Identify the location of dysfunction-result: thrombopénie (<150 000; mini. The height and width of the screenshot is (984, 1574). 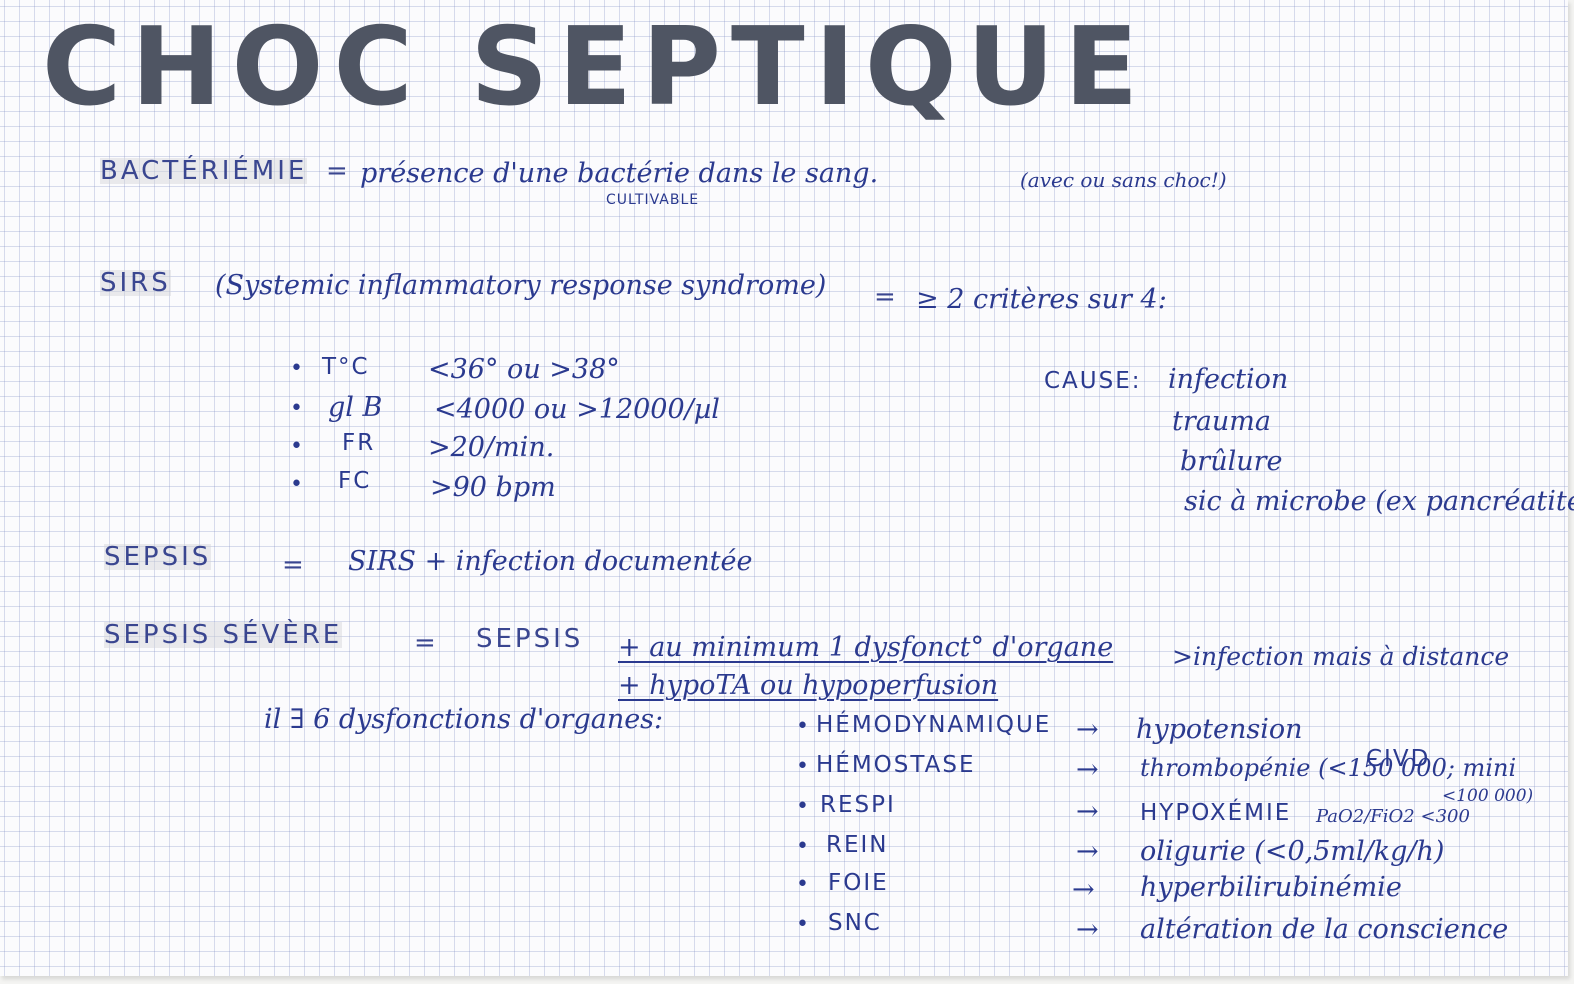
(1328, 768).